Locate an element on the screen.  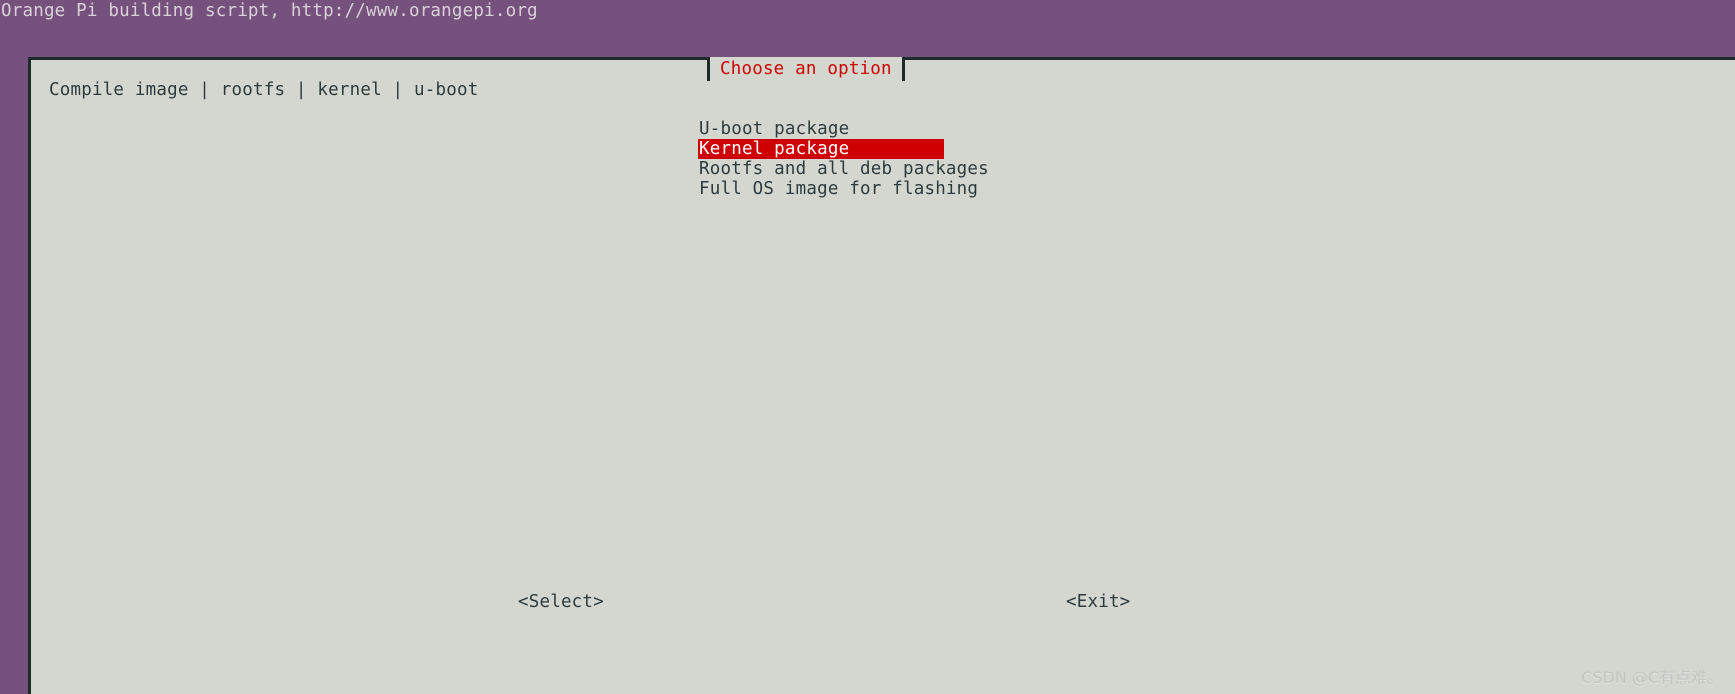
list-item-selected: Kernel package is located at coordinates (821, 149).